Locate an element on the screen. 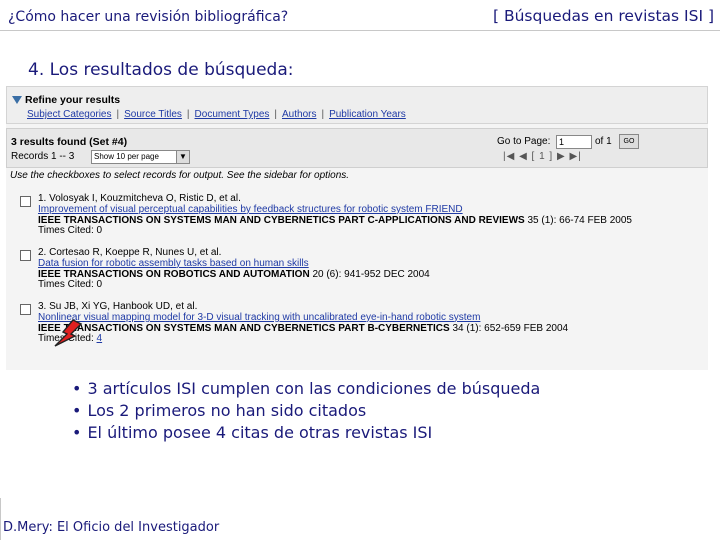 The height and width of the screenshot is (540, 720). pagination-controls: |◀ ◀ [ 1 ] ▶ ▶| is located at coordinates (542, 156).